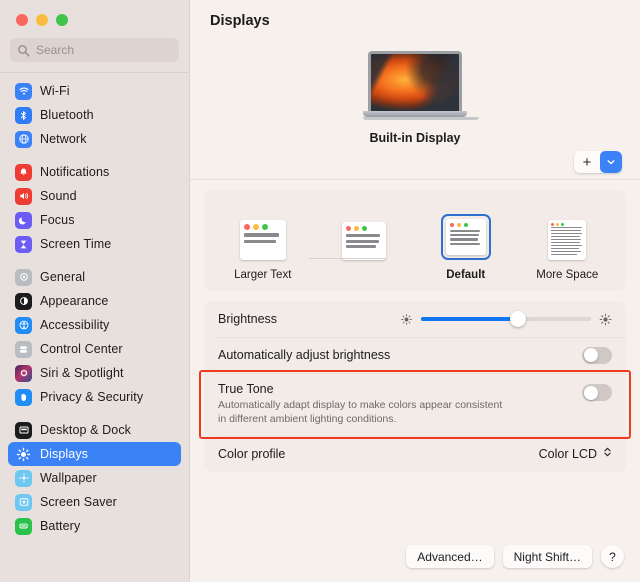 The height and width of the screenshot is (582, 640). I want to click on sidebar-item-screen-time: Screen Time, so click(94, 244).